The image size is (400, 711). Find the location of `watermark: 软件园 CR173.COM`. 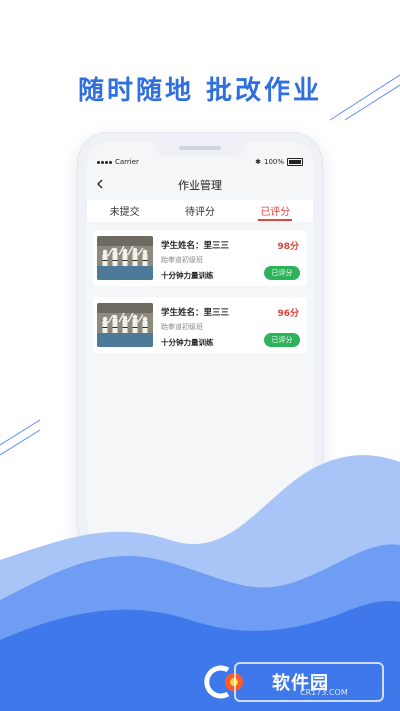

watermark: 软件园 CR173.COM is located at coordinates (291, 682).